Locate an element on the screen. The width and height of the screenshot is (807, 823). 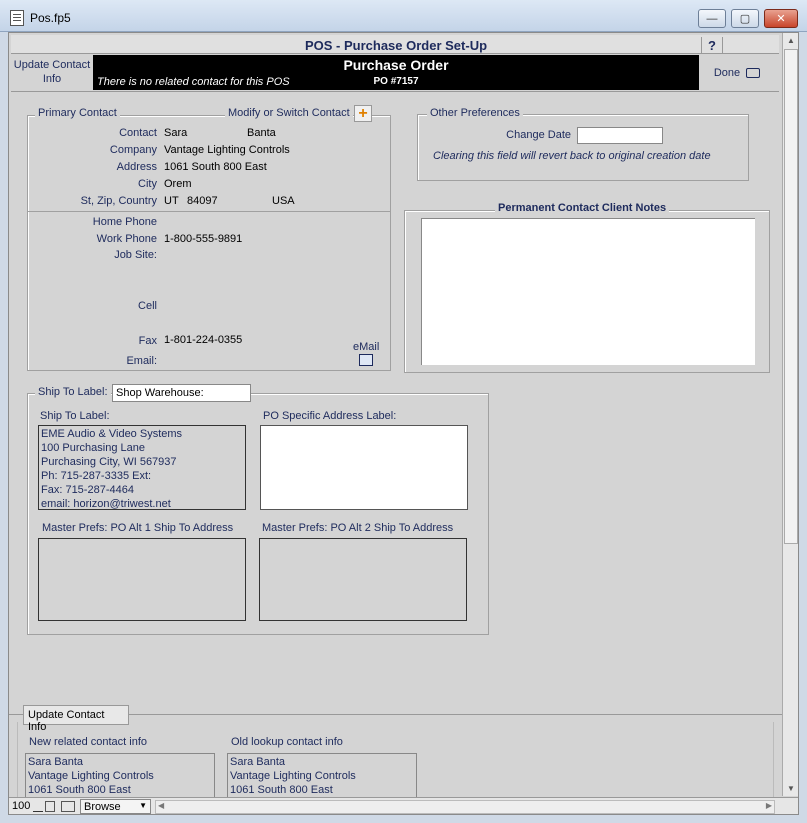
alt2-address-title: Master Prefs: PO Alt 2 Ship To Address is located at coordinates (358, 528).